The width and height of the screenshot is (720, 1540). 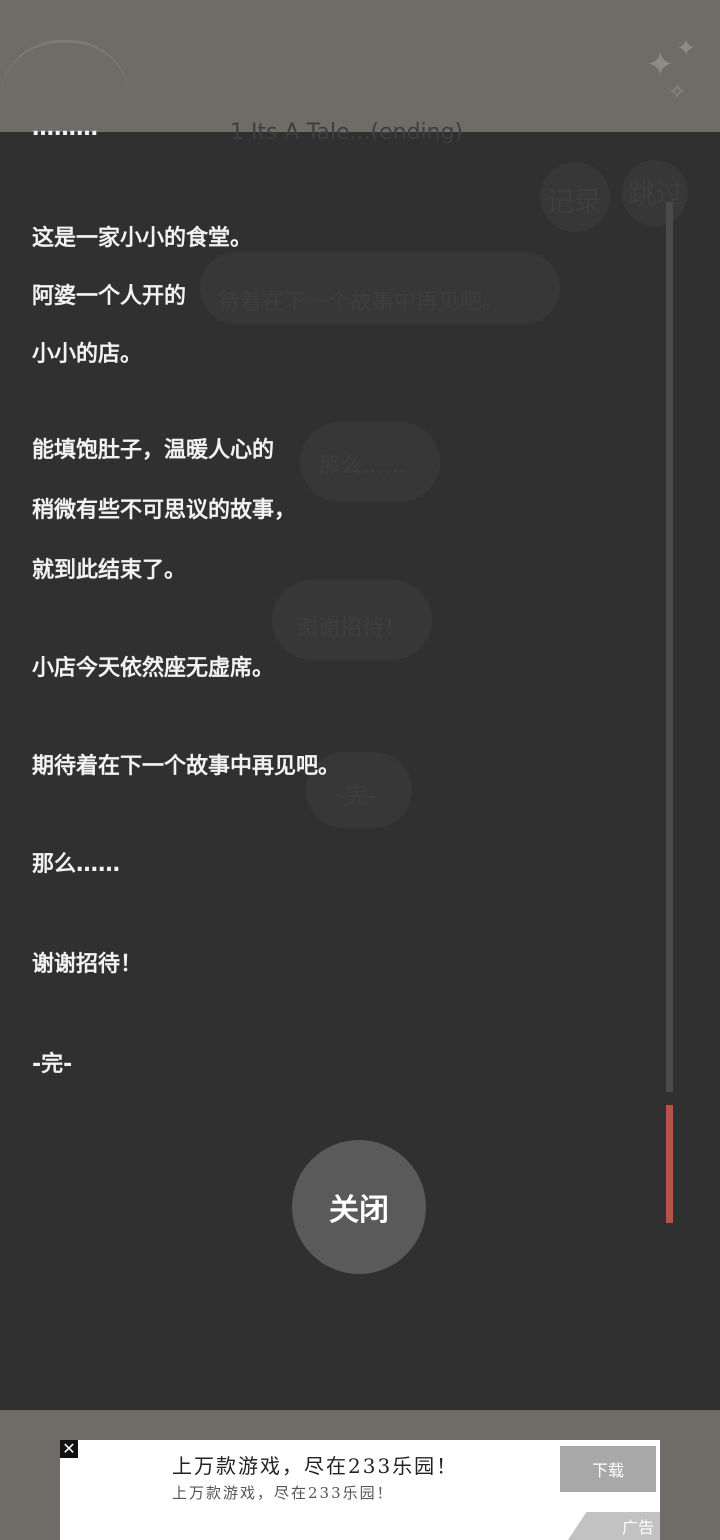 What do you see at coordinates (359, 1207) in the screenshot?
I see `close-button: 关闭` at bounding box center [359, 1207].